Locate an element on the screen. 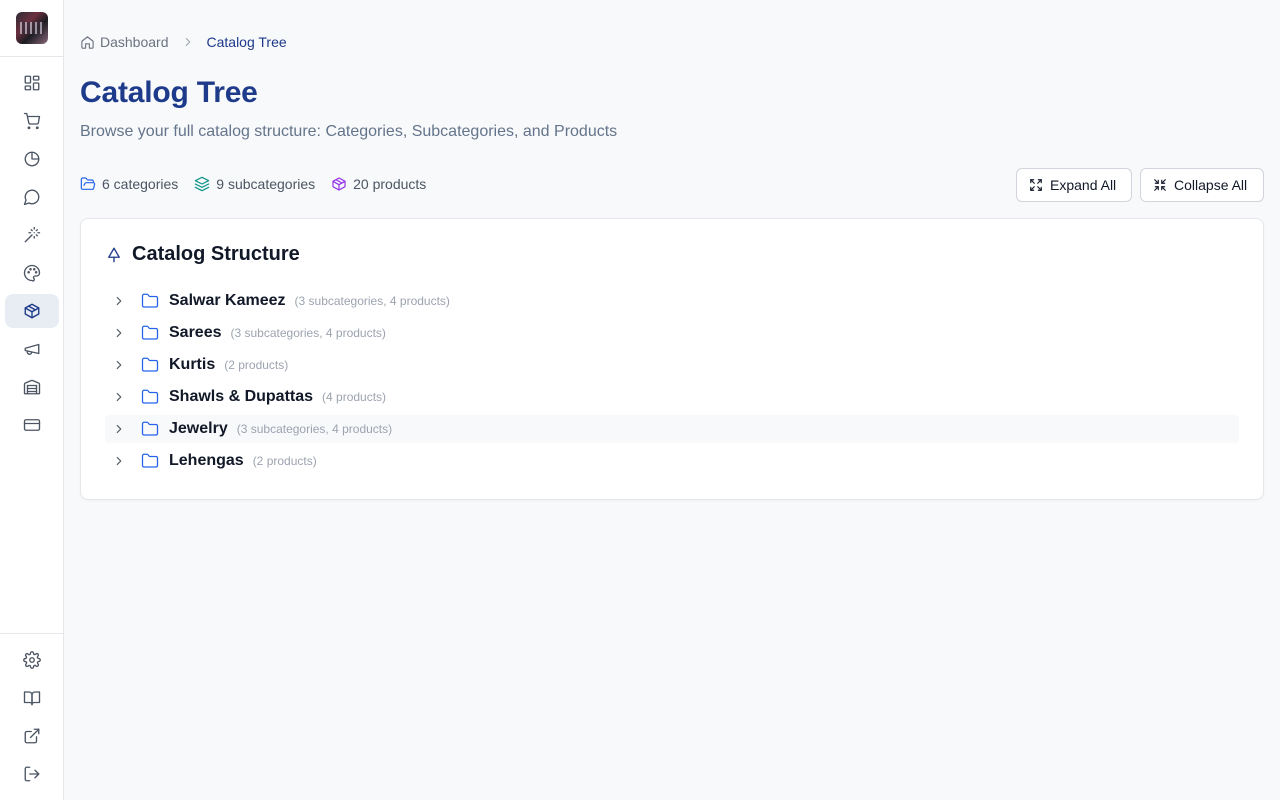 This screenshot has width=1280, height=800. sidebar-divider is located at coordinates (31, 56).